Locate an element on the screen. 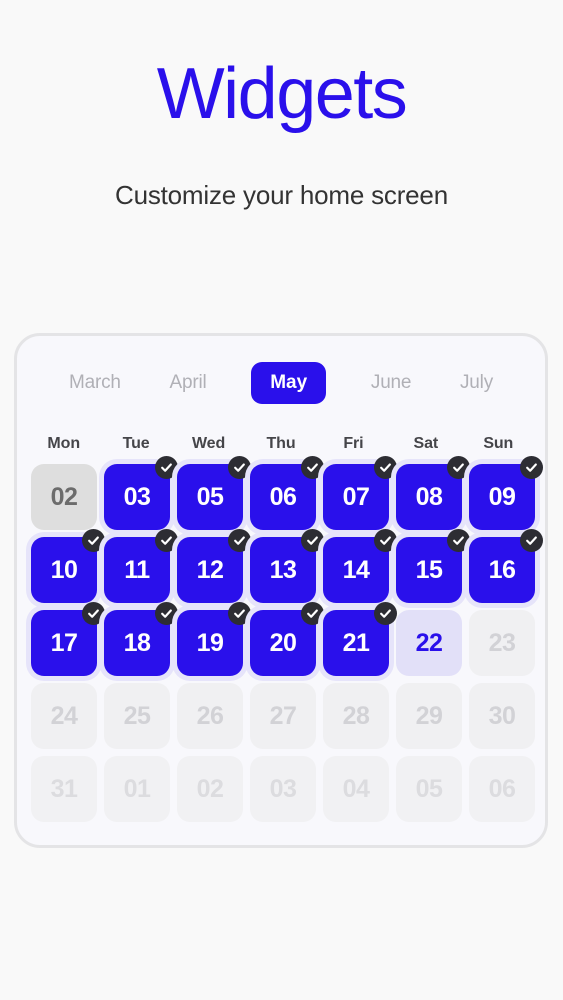  day-cell: 14 is located at coordinates (360, 566).